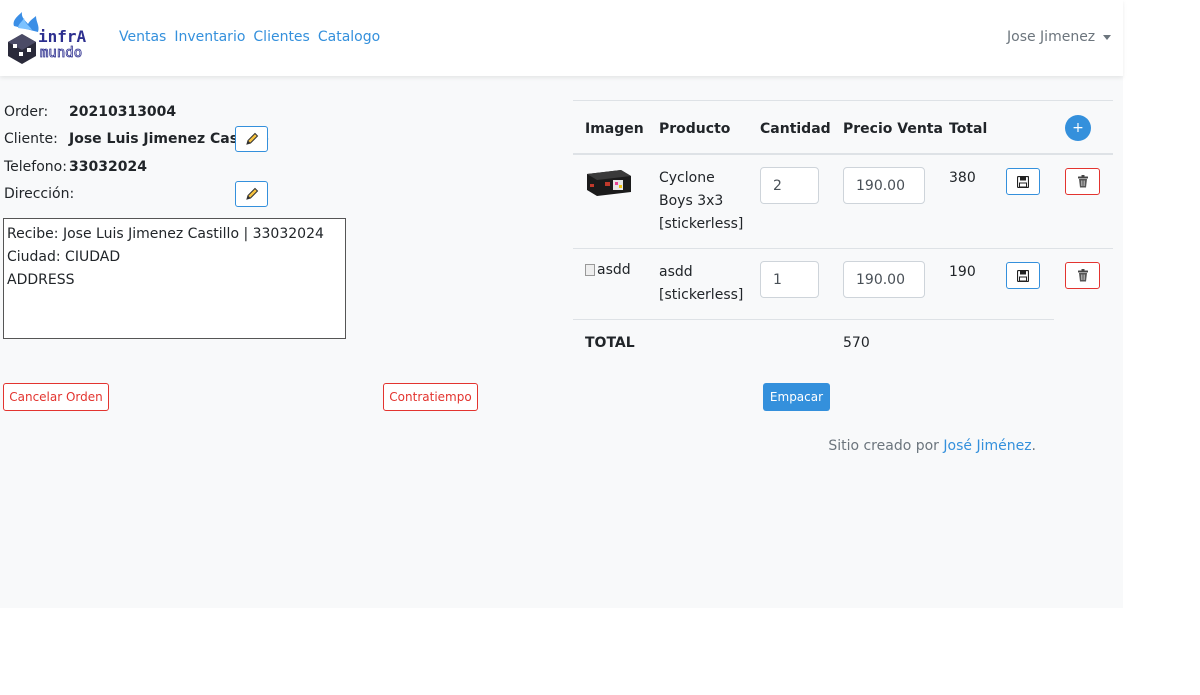  Describe the element at coordinates (614, 270) in the screenshot. I see `image-alt-text: asdd` at that location.